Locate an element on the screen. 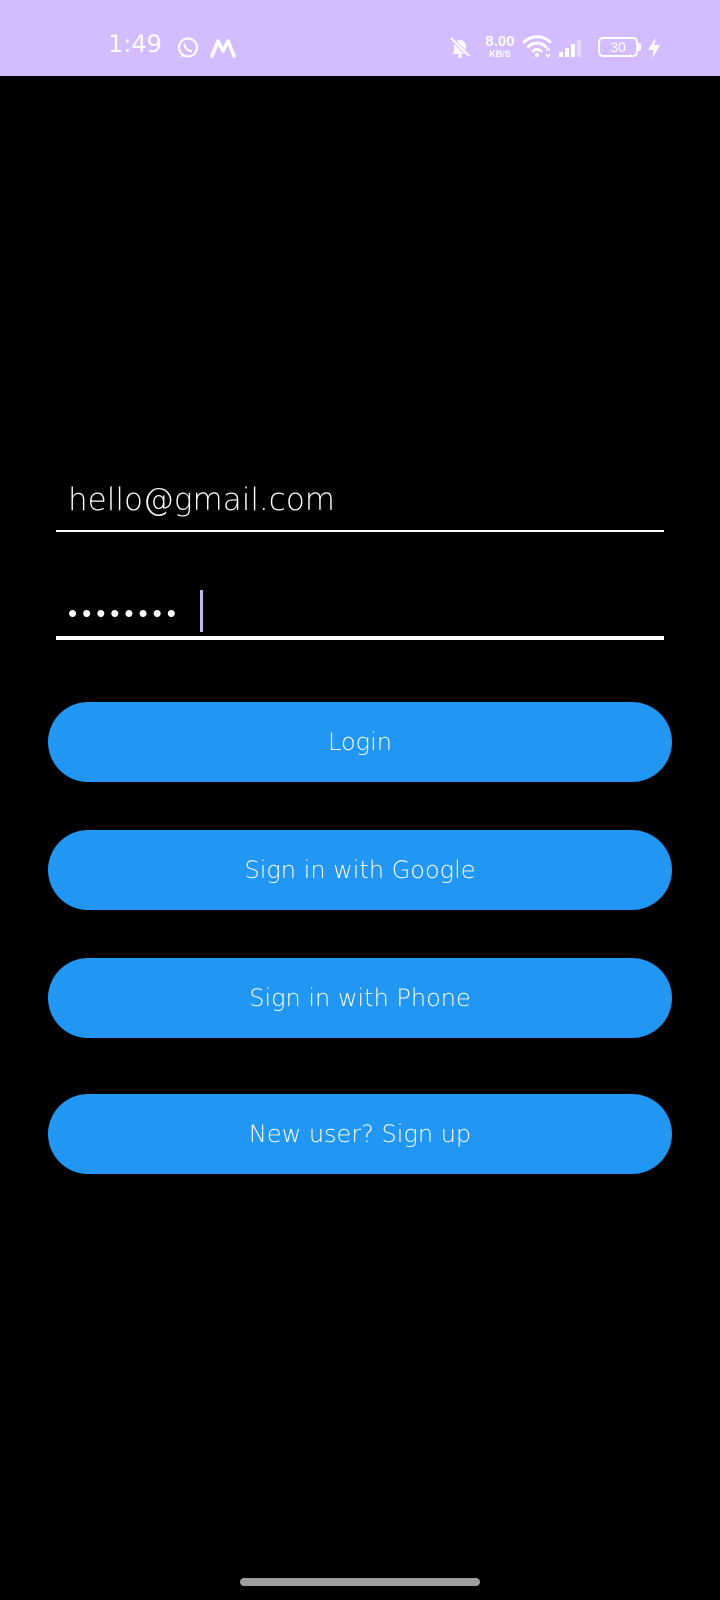 The width and height of the screenshot is (720, 1600). email-field is located at coordinates (360, 504).